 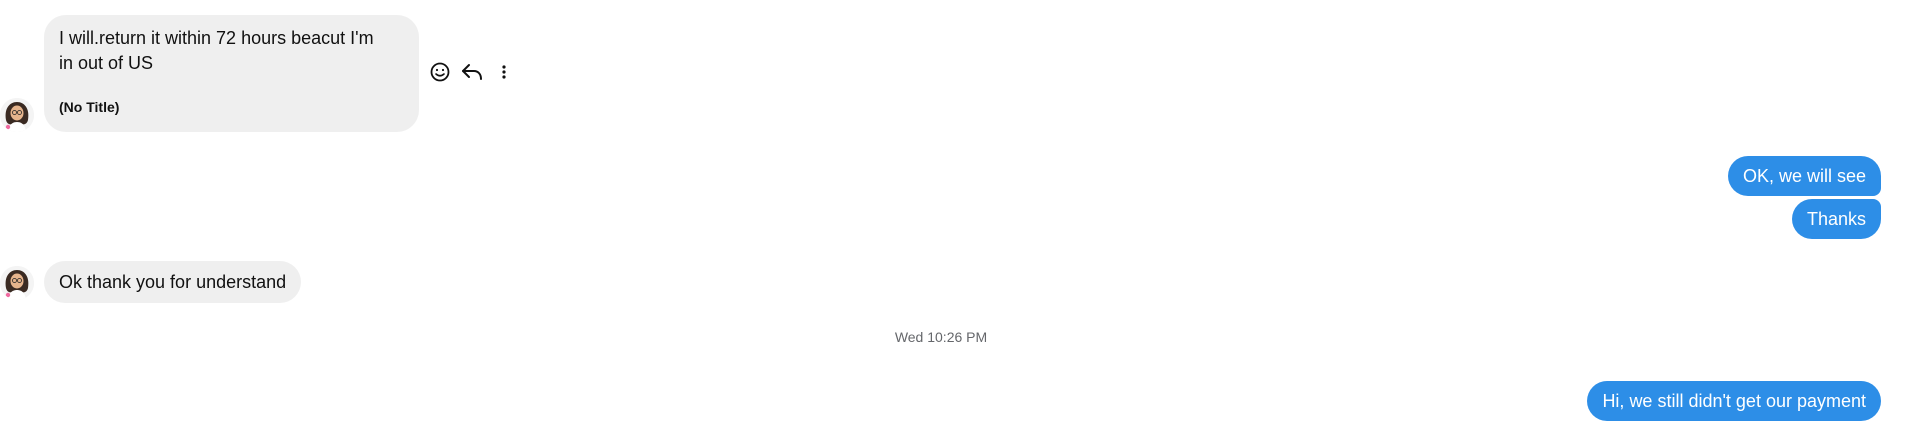 What do you see at coordinates (1804, 176) in the screenshot?
I see `outgoing-message: OK, we will see` at bounding box center [1804, 176].